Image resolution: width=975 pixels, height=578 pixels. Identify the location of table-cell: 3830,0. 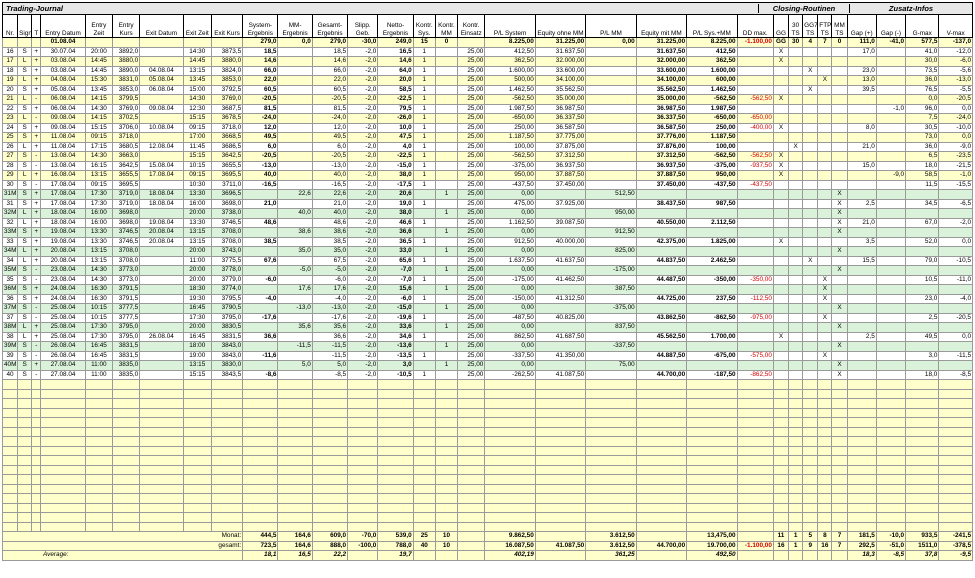
(227, 365).